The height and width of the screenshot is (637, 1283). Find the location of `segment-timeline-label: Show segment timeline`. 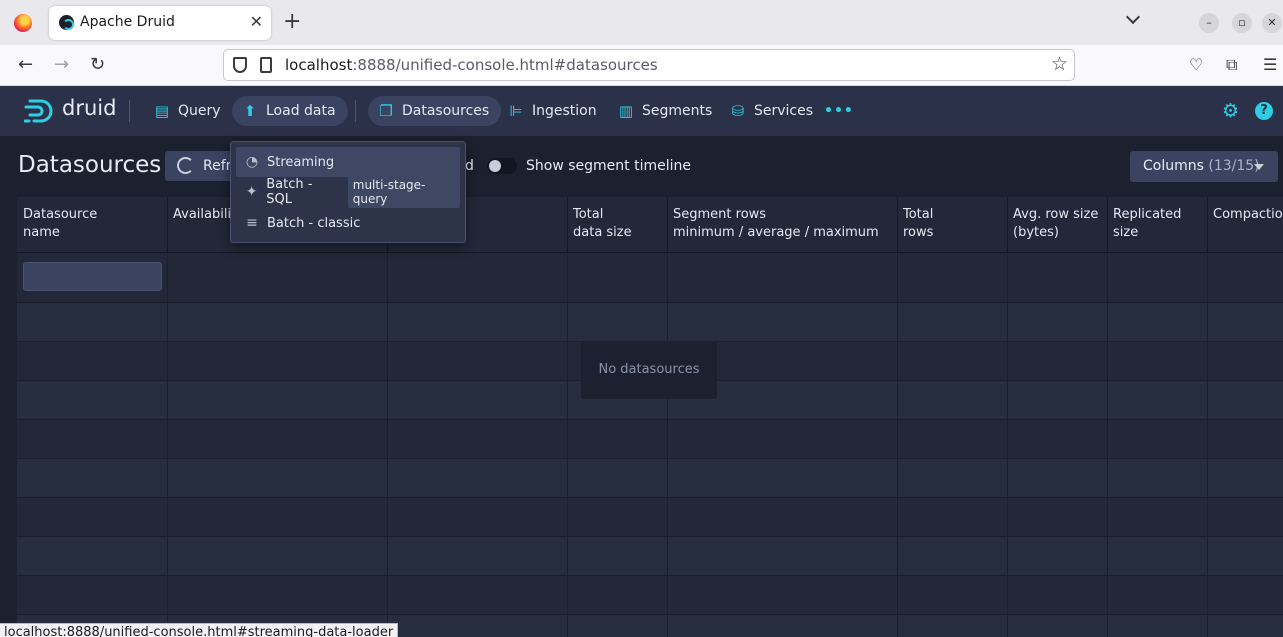

segment-timeline-label: Show segment timeline is located at coordinates (608, 166).